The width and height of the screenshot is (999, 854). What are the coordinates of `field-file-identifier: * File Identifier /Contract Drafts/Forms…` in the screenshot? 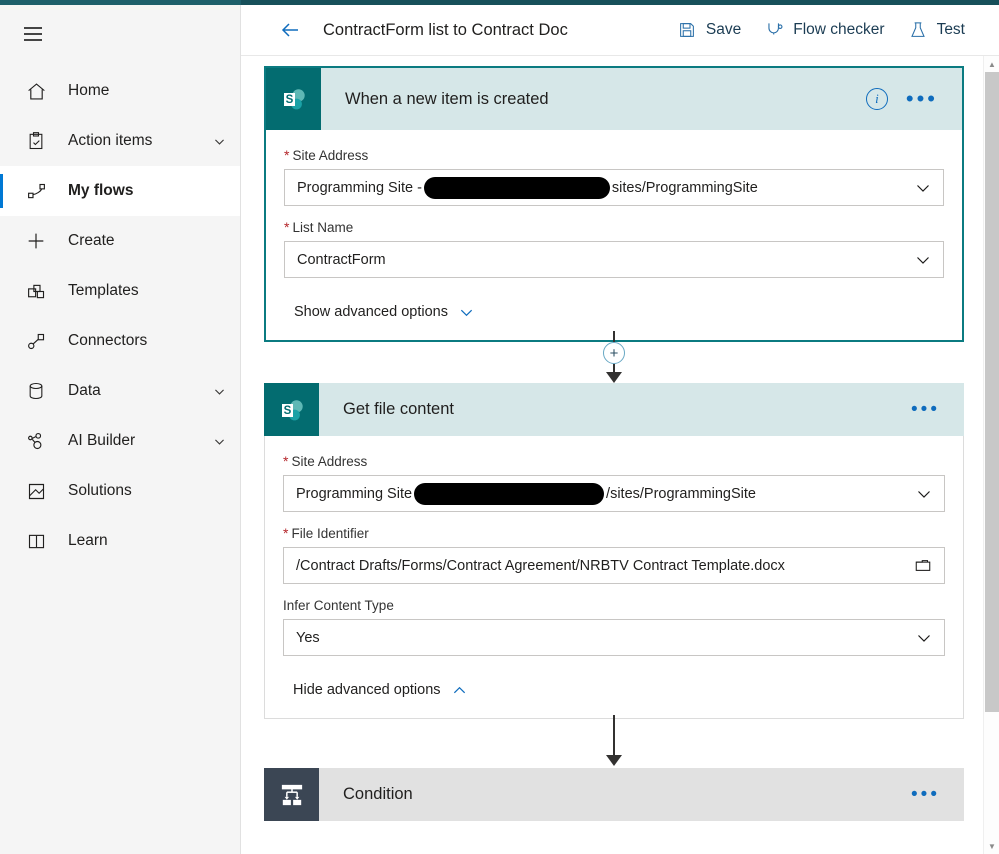 It's located at (614, 555).